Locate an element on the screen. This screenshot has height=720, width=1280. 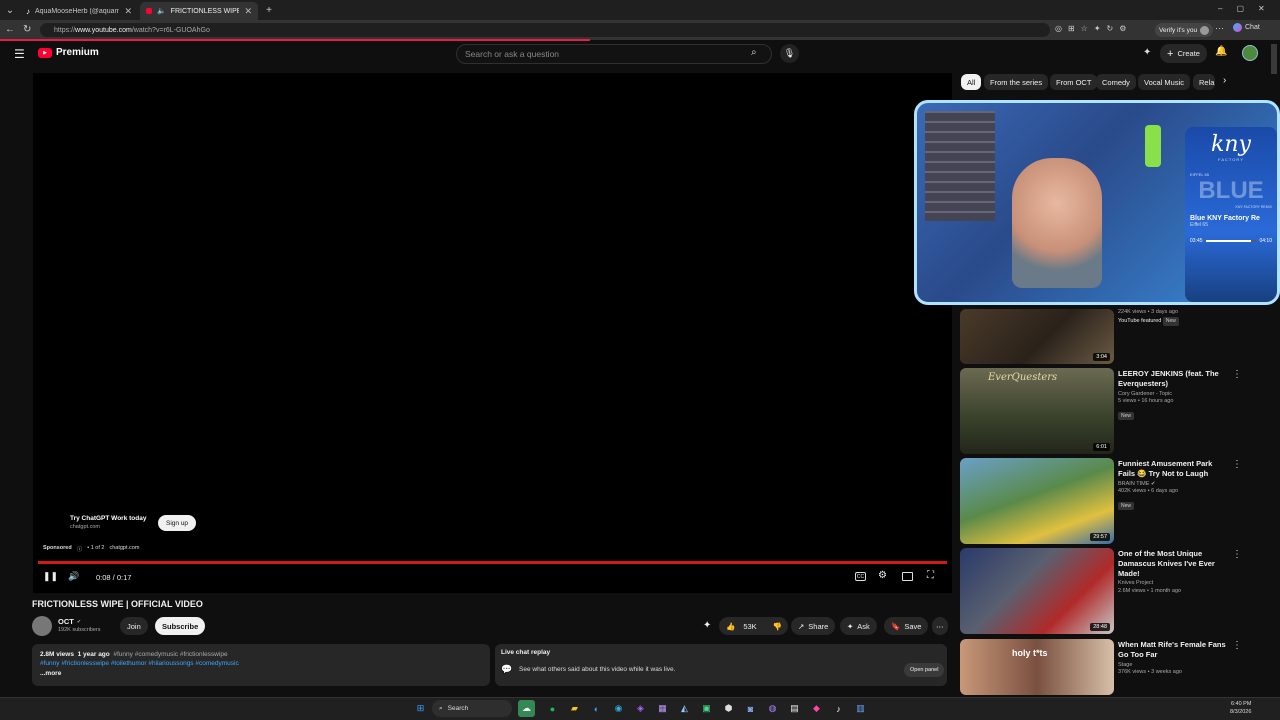
chip-from-series: From the series is located at coordinates (1016, 82).